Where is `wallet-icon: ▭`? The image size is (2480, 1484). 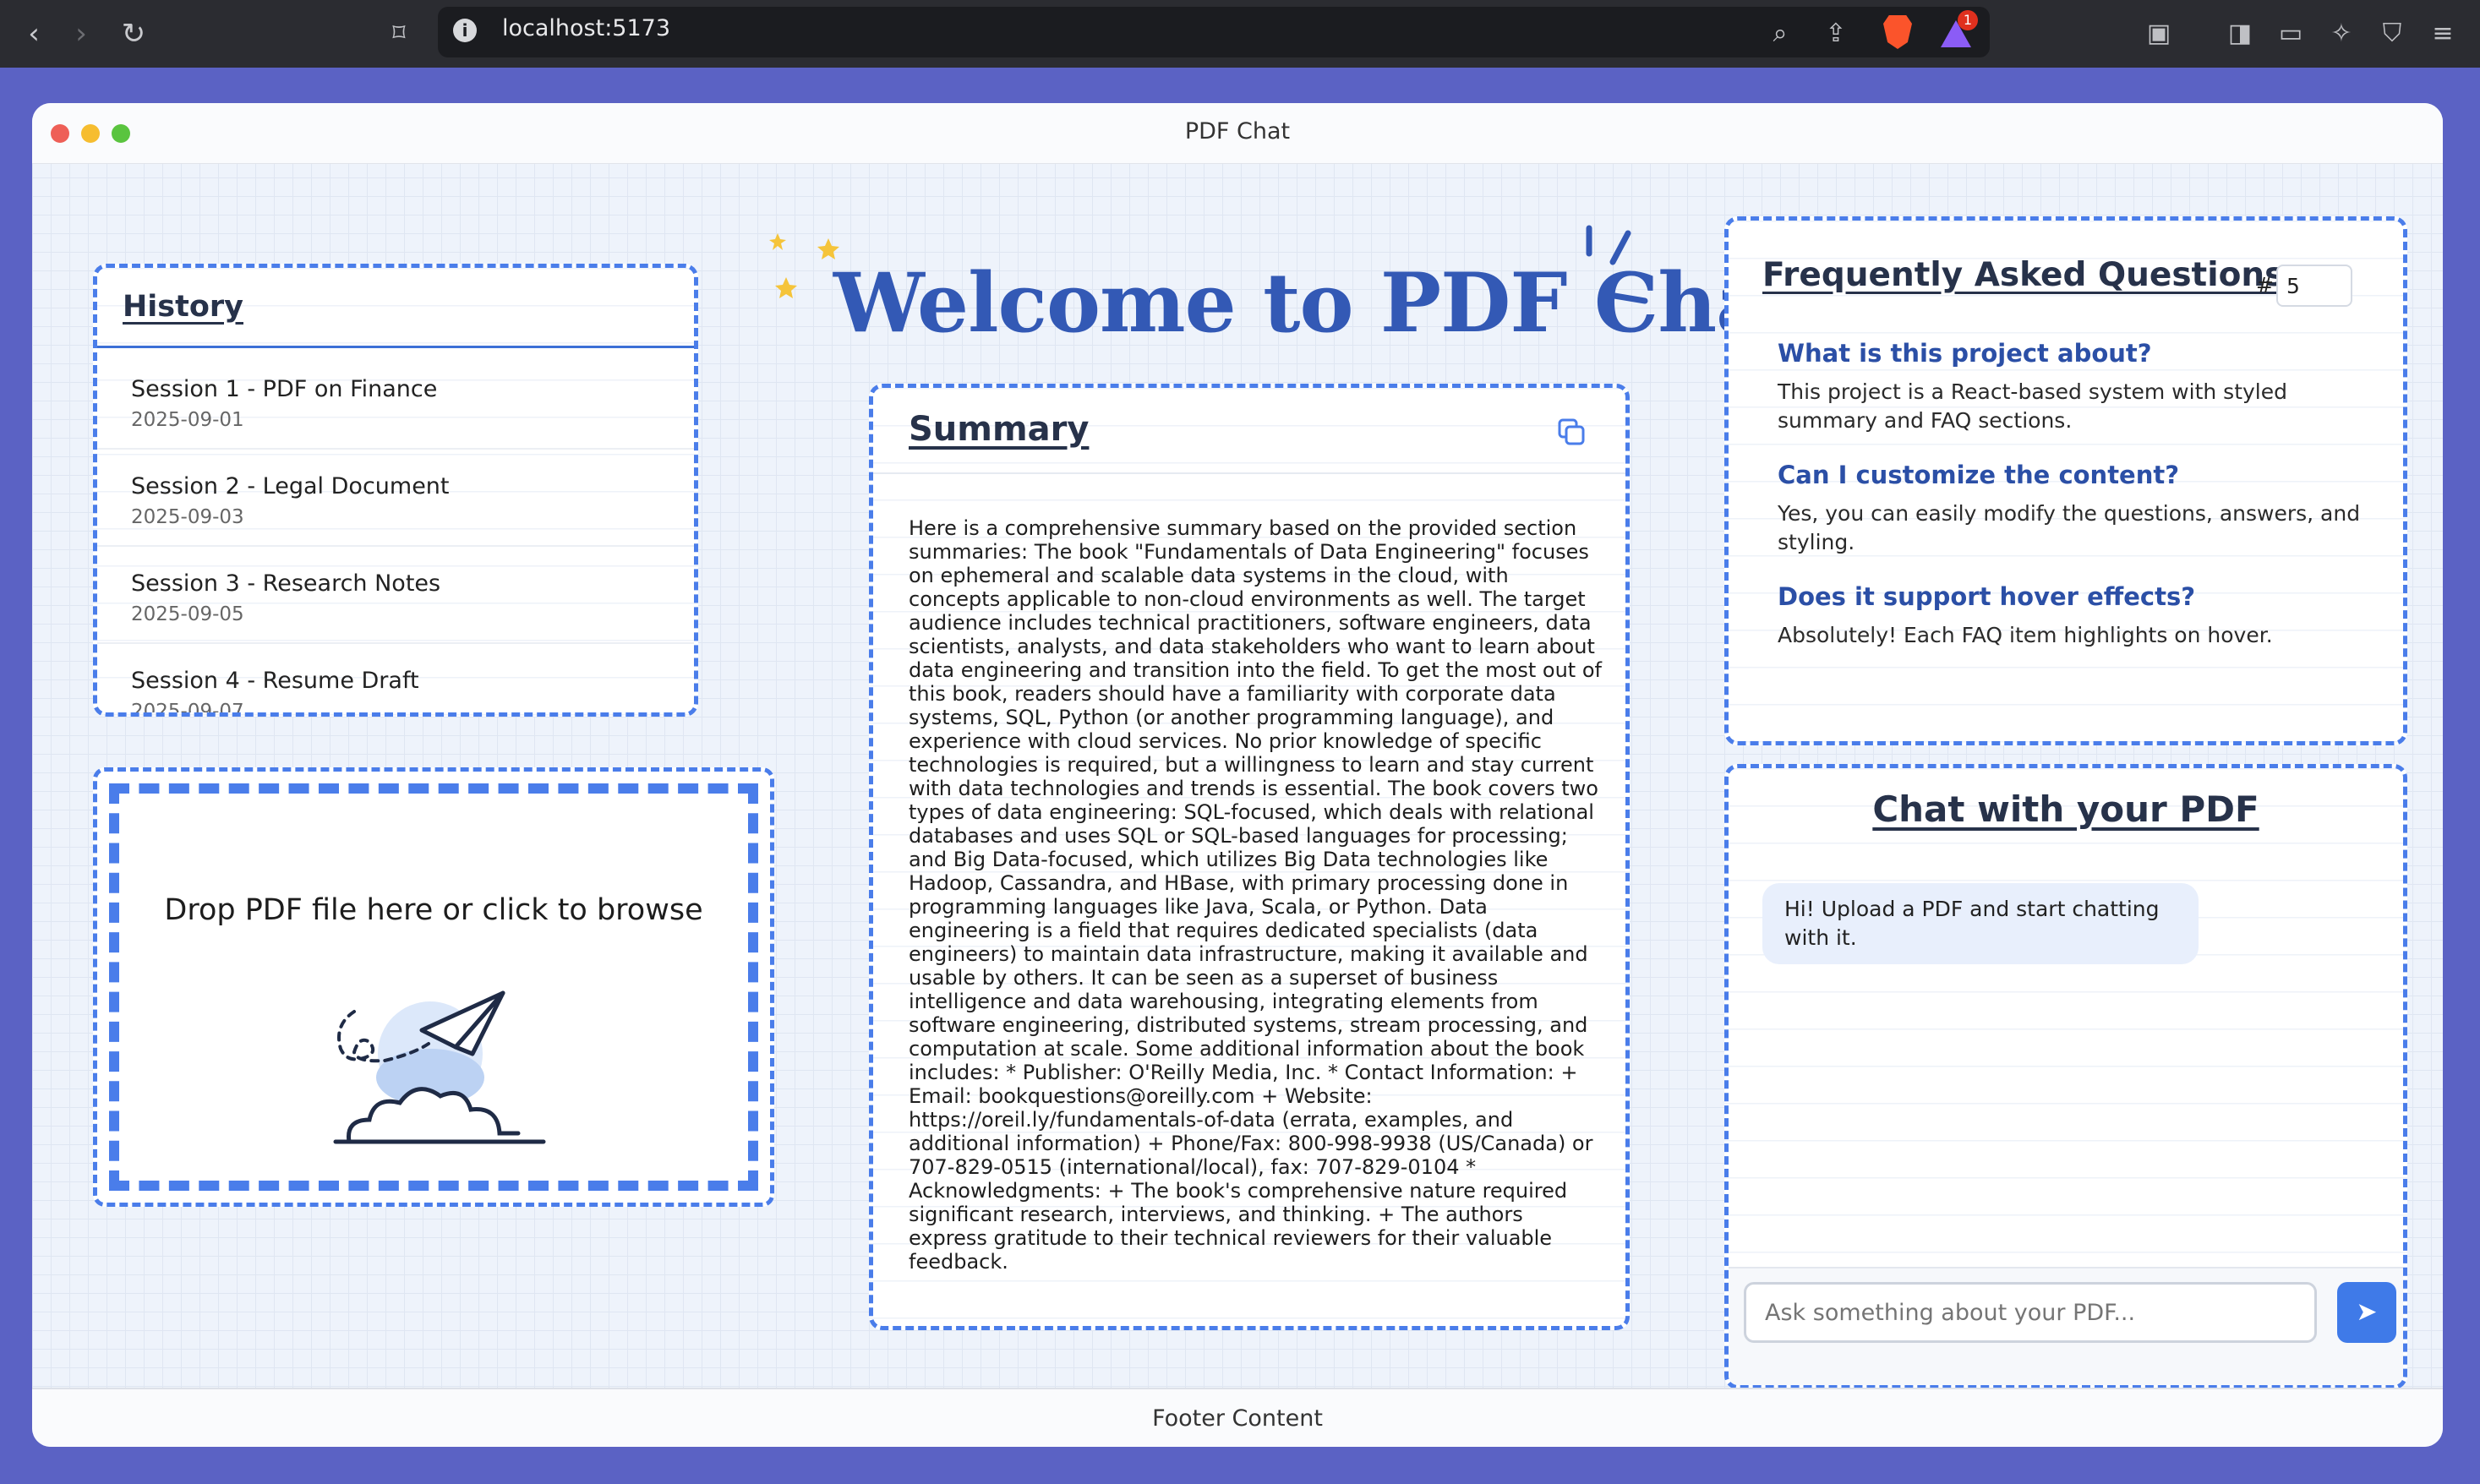 wallet-icon: ▭ is located at coordinates (2291, 34).